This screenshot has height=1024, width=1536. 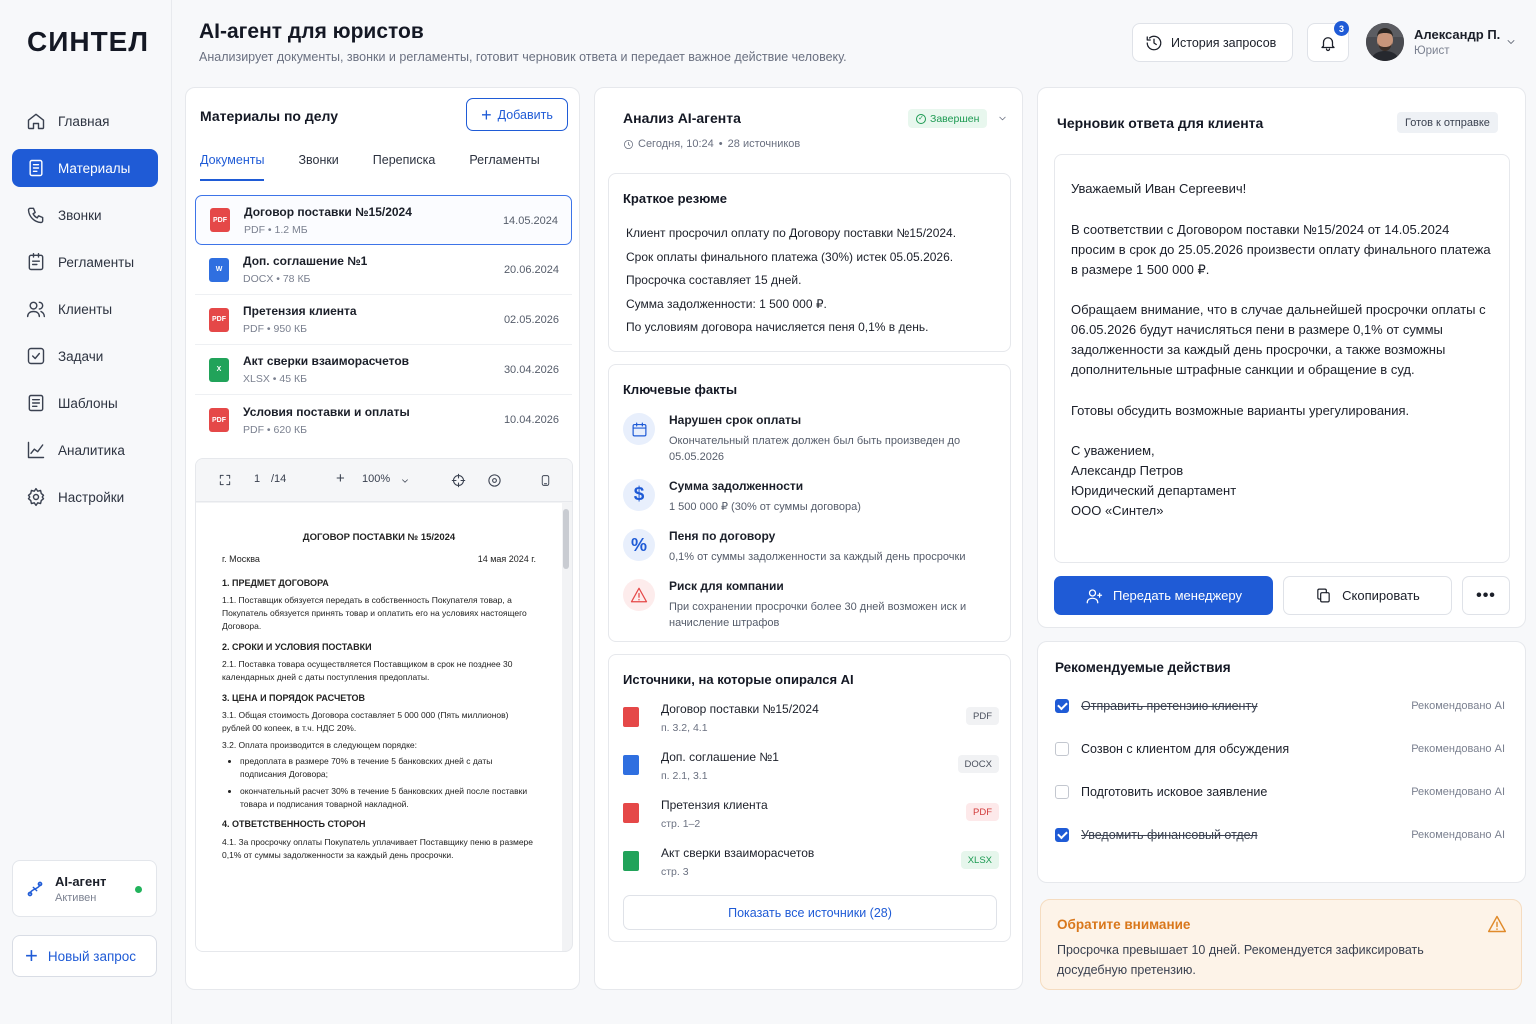 I want to click on document-date: 02.05.2026, so click(x=531, y=320).